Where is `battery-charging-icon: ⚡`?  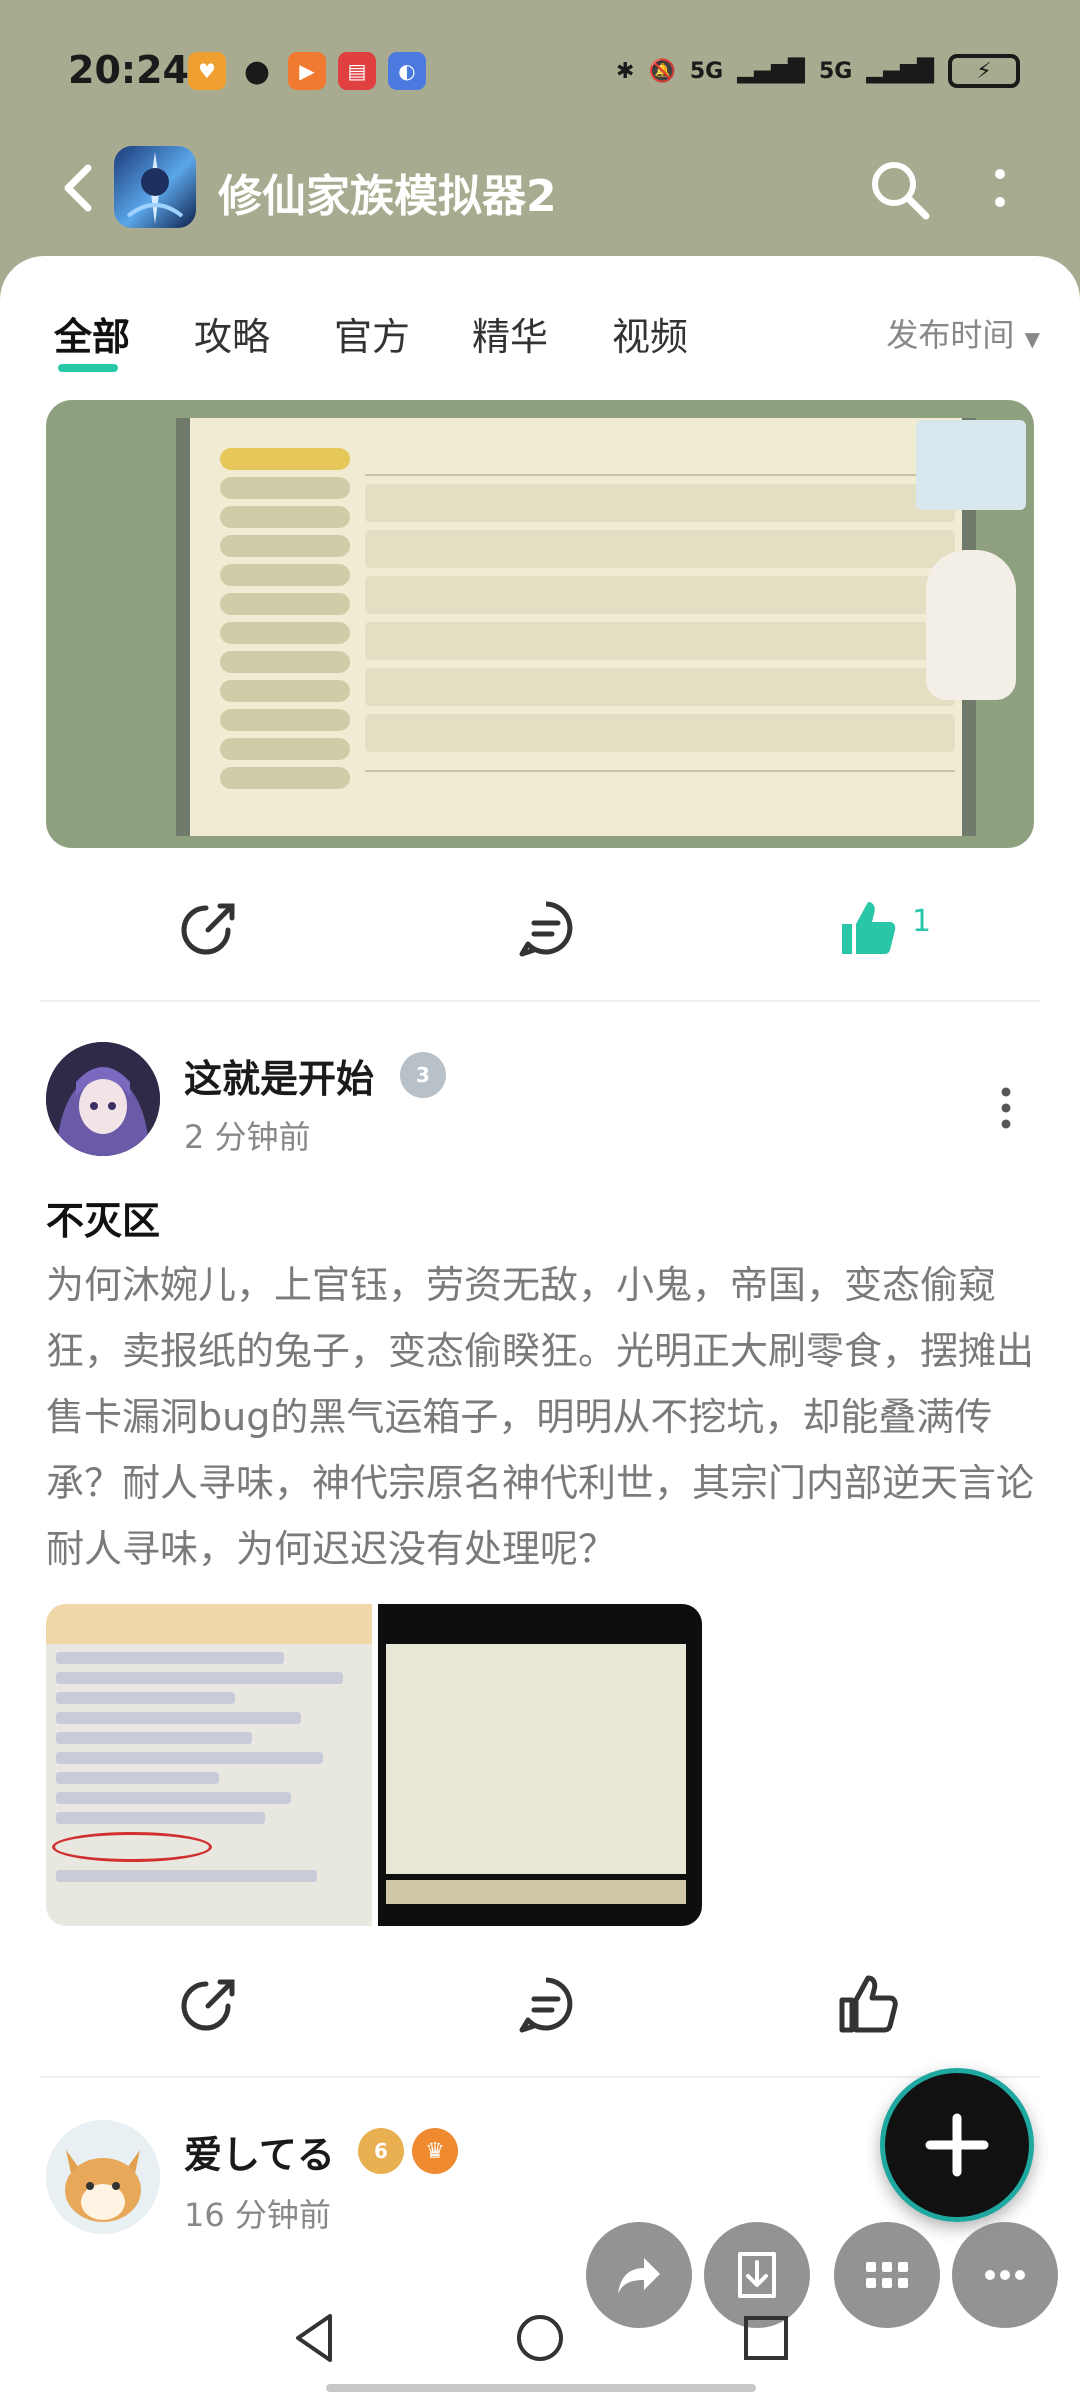
battery-charging-icon: ⚡ is located at coordinates (984, 71).